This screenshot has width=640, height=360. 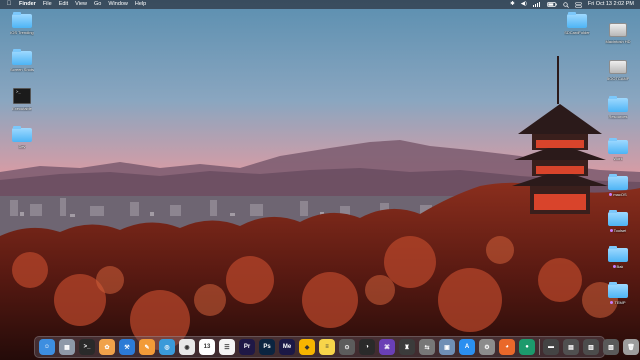 I want to click on chrome-icon: ◉, so click(x=187, y=347).